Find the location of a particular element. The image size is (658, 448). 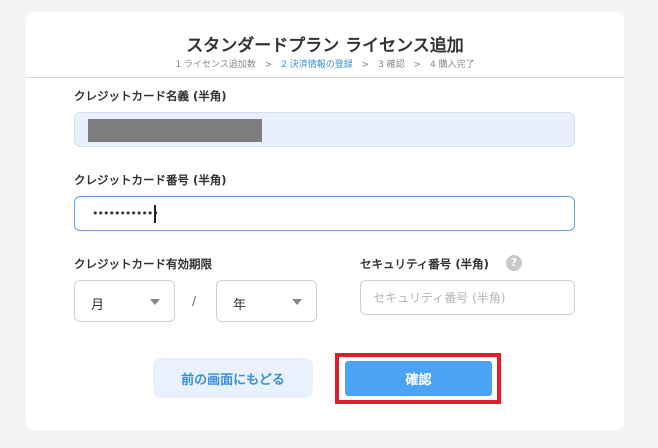

page-title: スタンダードプラン ライセンス追加 is located at coordinates (325, 46).